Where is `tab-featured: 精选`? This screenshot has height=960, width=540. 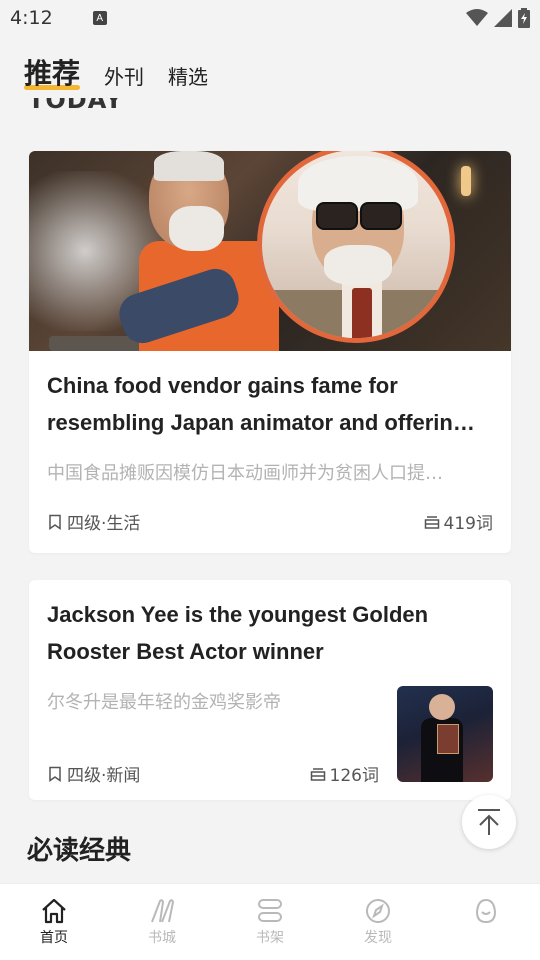
tab-featured: 精选 is located at coordinates (188, 79).